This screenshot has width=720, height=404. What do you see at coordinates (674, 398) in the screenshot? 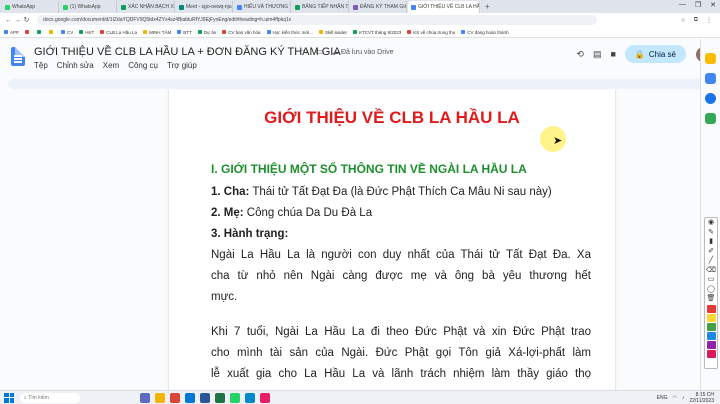
I see `wifi-icon: ◠` at bounding box center [674, 398].